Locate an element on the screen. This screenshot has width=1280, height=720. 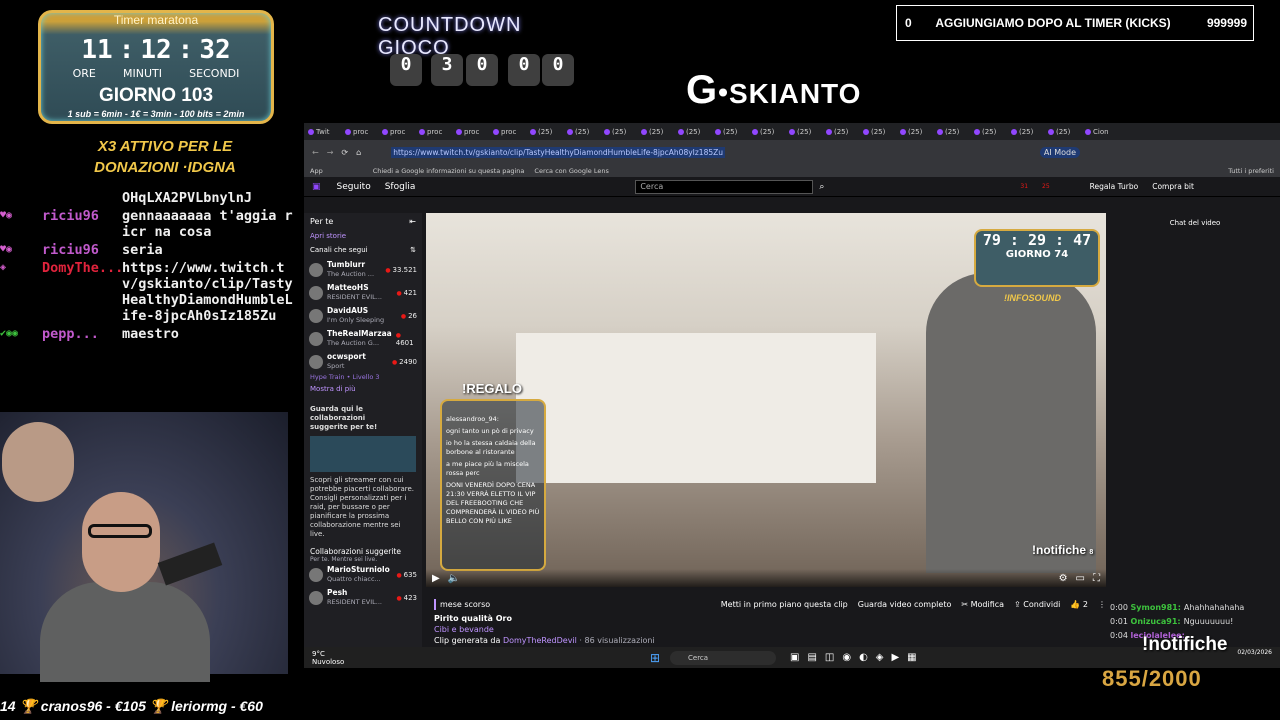
bookmark-item: Cerca con Google Lens is located at coordinates (571, 171).